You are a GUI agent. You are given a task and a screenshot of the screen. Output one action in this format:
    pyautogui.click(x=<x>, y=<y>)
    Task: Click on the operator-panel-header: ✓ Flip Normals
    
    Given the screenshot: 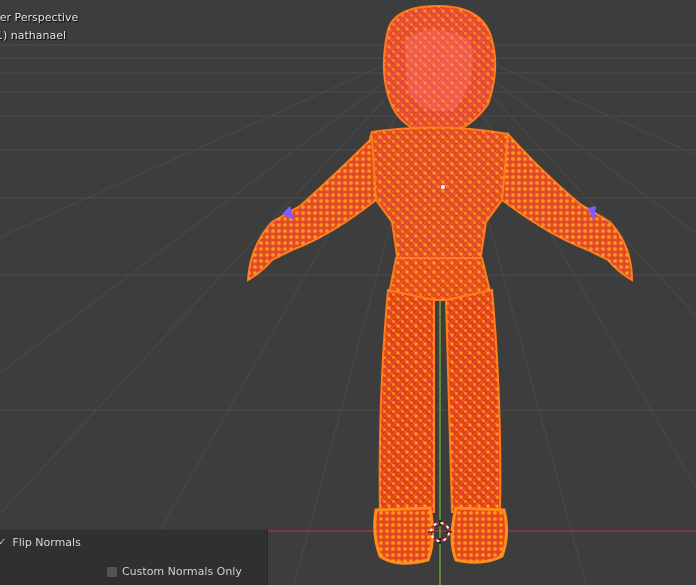 What is the action you would take?
    pyautogui.click(x=40, y=542)
    